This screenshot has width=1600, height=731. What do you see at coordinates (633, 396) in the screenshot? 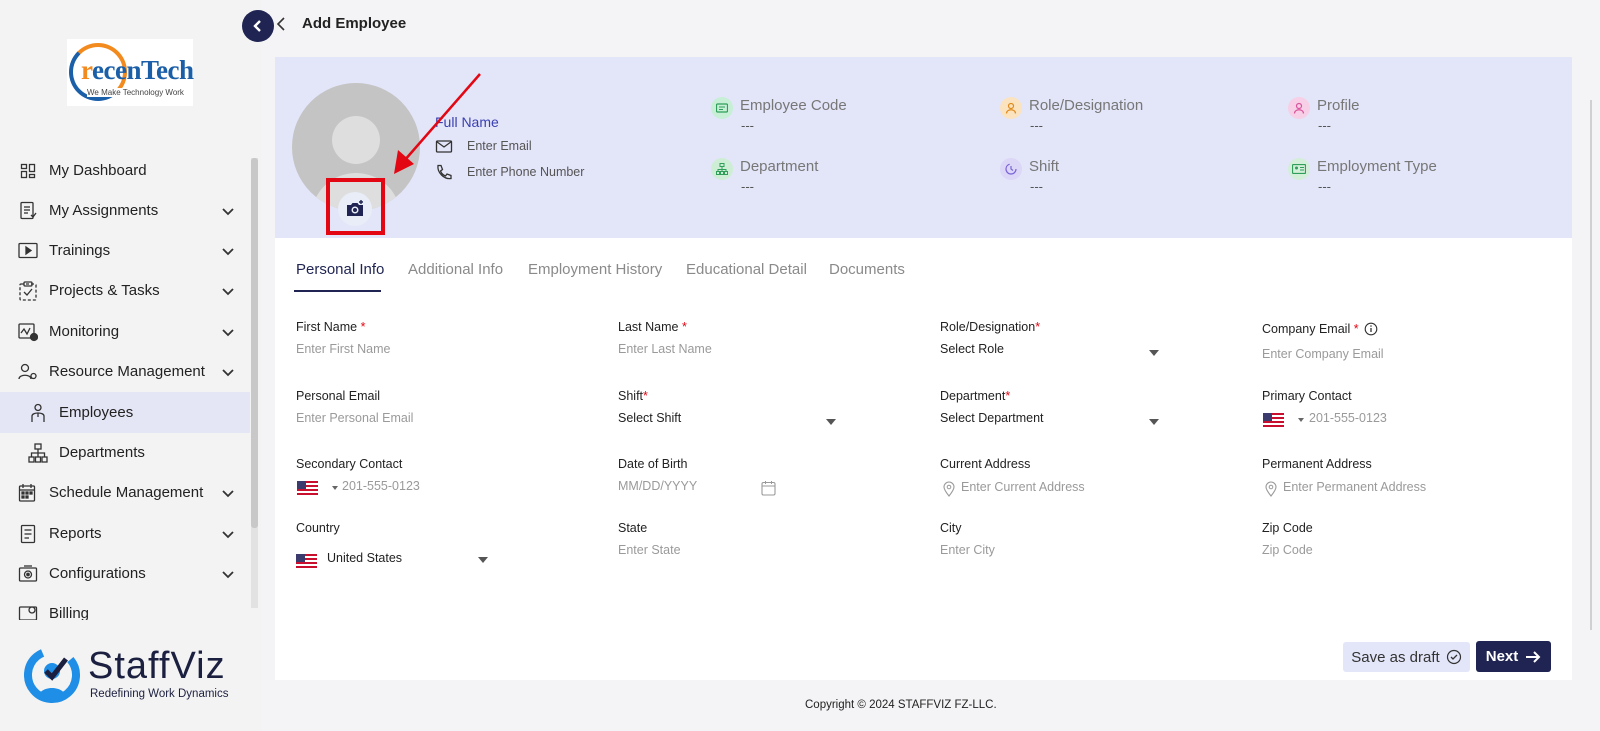
I see `shift-label: Shift*` at bounding box center [633, 396].